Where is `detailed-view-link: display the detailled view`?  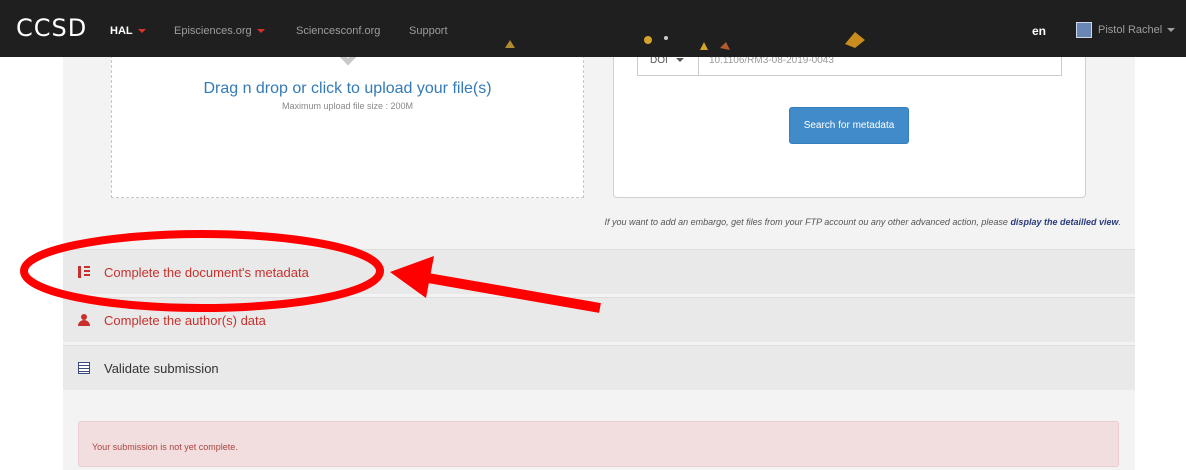
detailed-view-link: display the detailled view is located at coordinates (1064, 222).